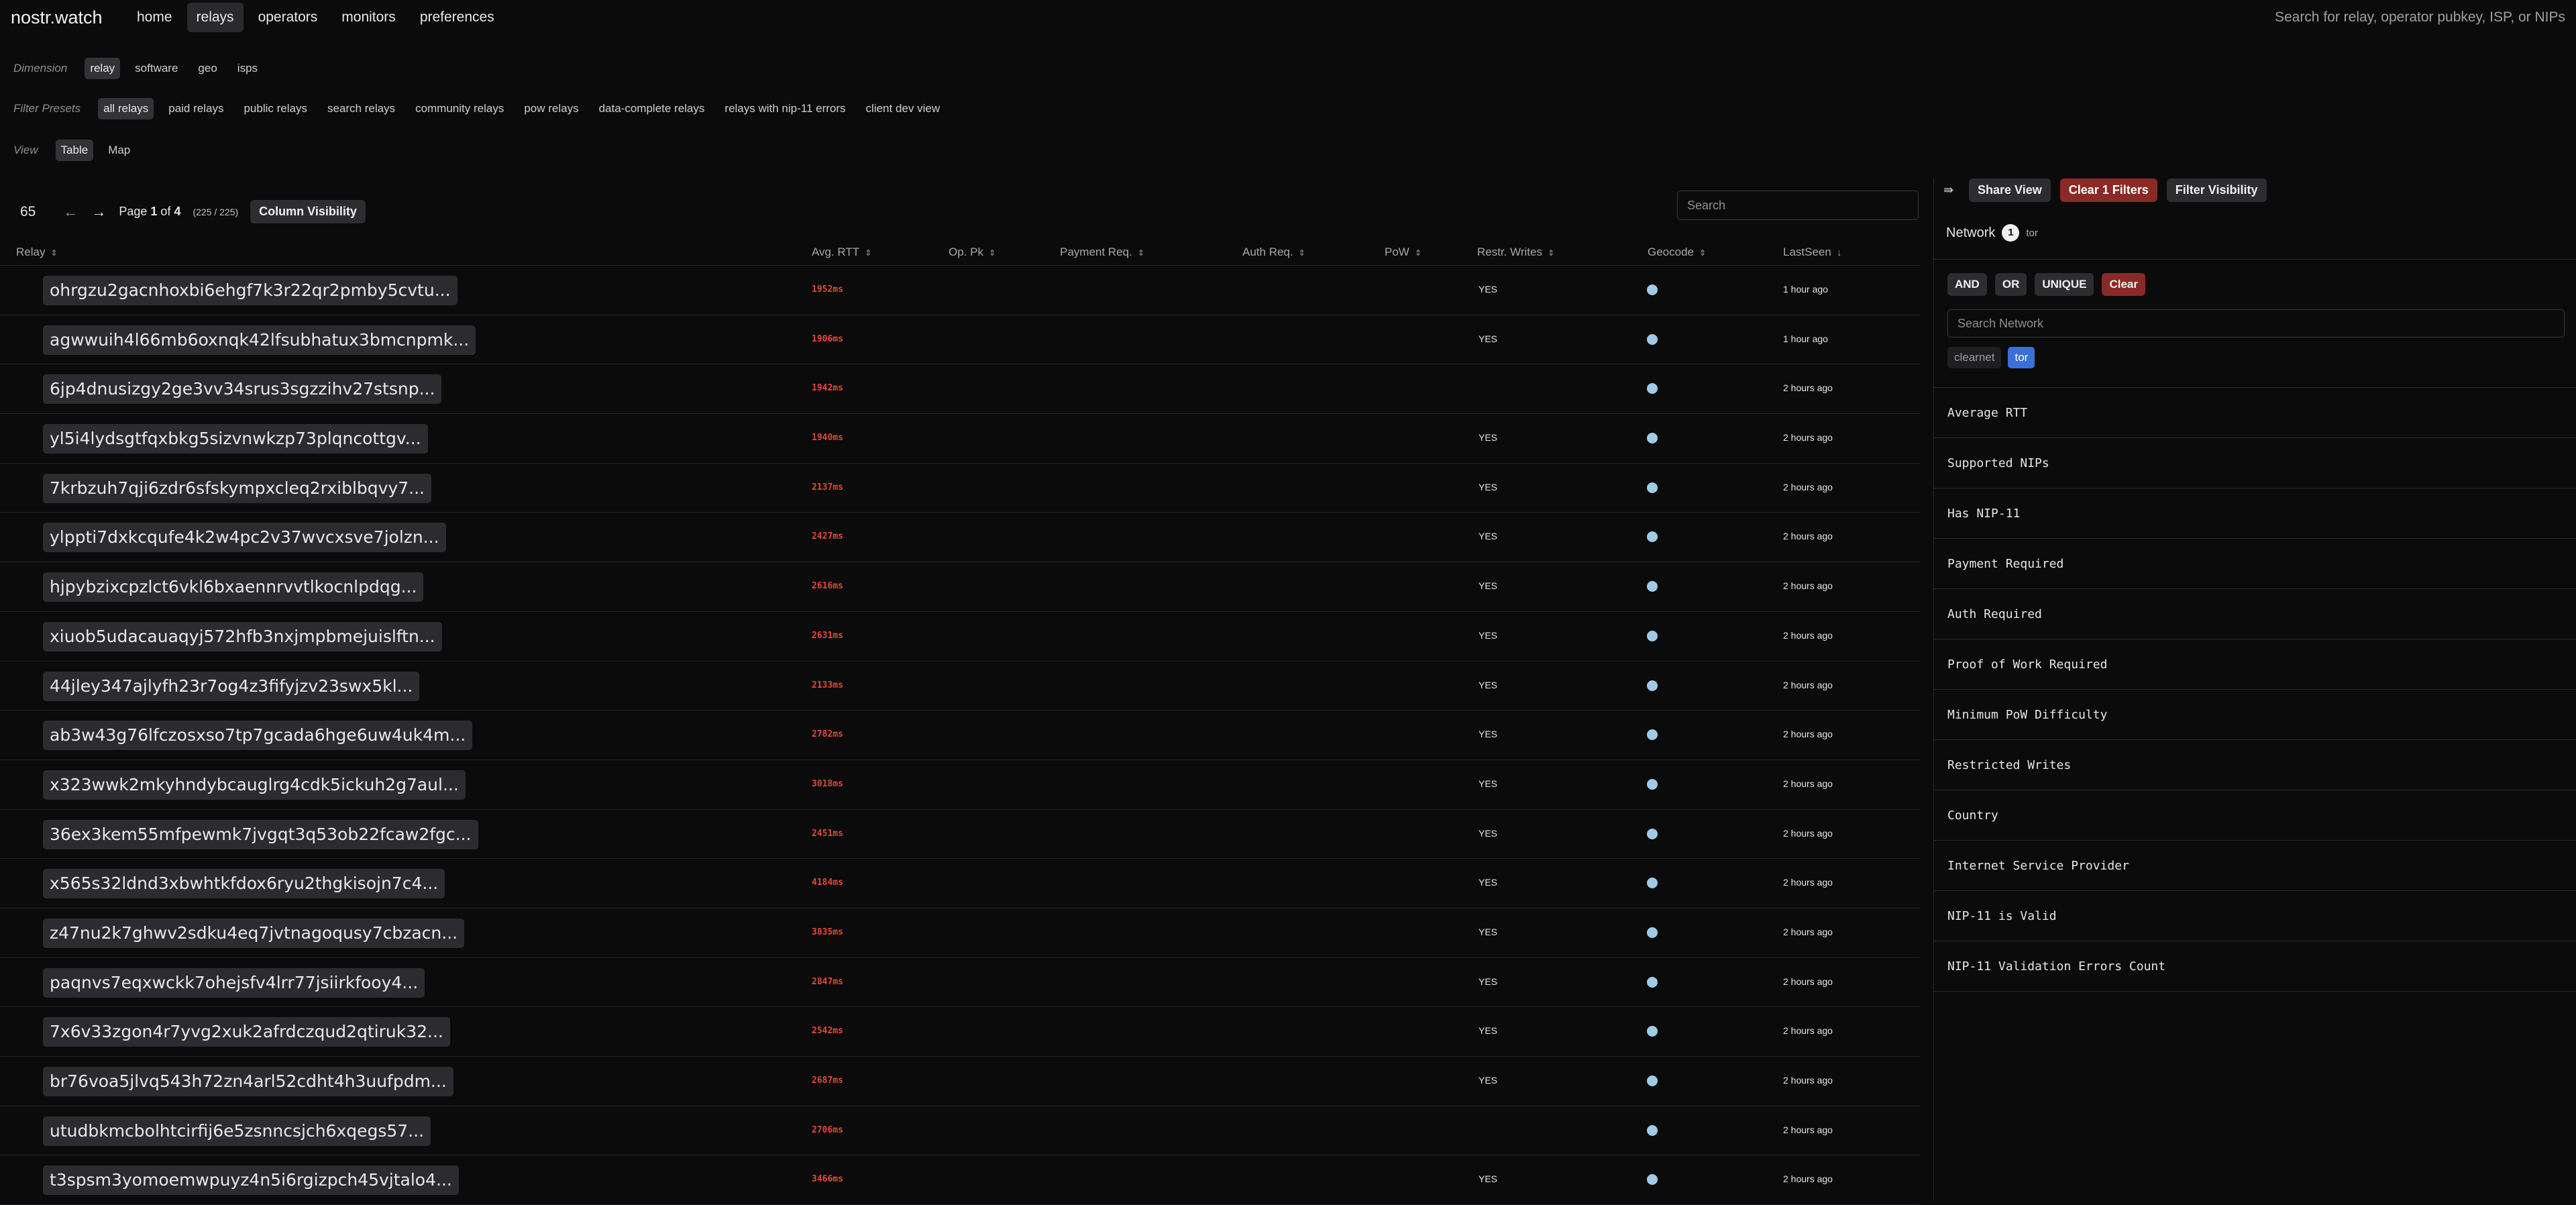 Image resolution: width=2576 pixels, height=1205 pixels. What do you see at coordinates (2255, 765) in the screenshot?
I see `facet-item: Restricted Writes` at bounding box center [2255, 765].